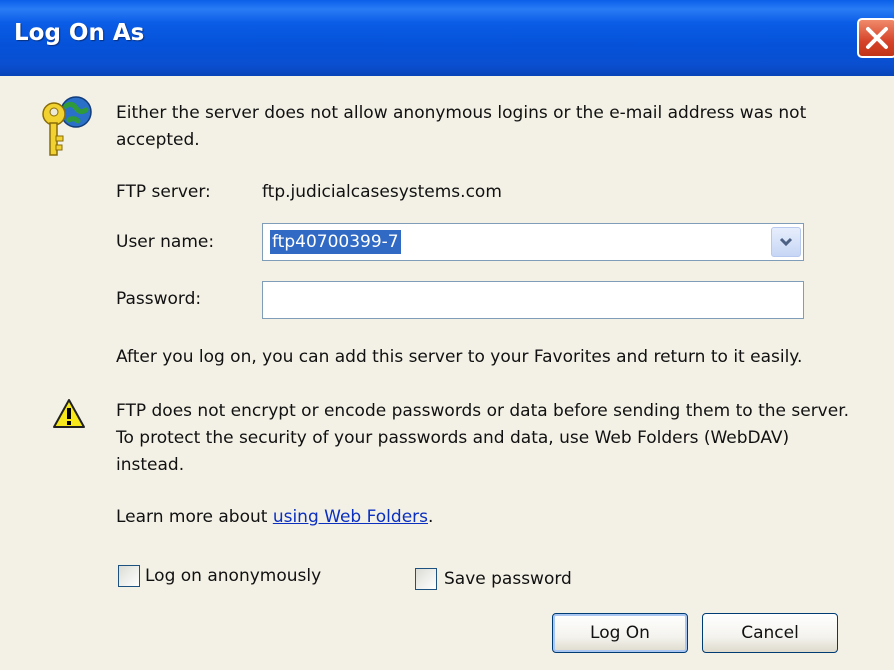 This screenshot has height=670, width=894. Describe the element at coordinates (159, 299) in the screenshot. I see `password-label: Password:` at that location.